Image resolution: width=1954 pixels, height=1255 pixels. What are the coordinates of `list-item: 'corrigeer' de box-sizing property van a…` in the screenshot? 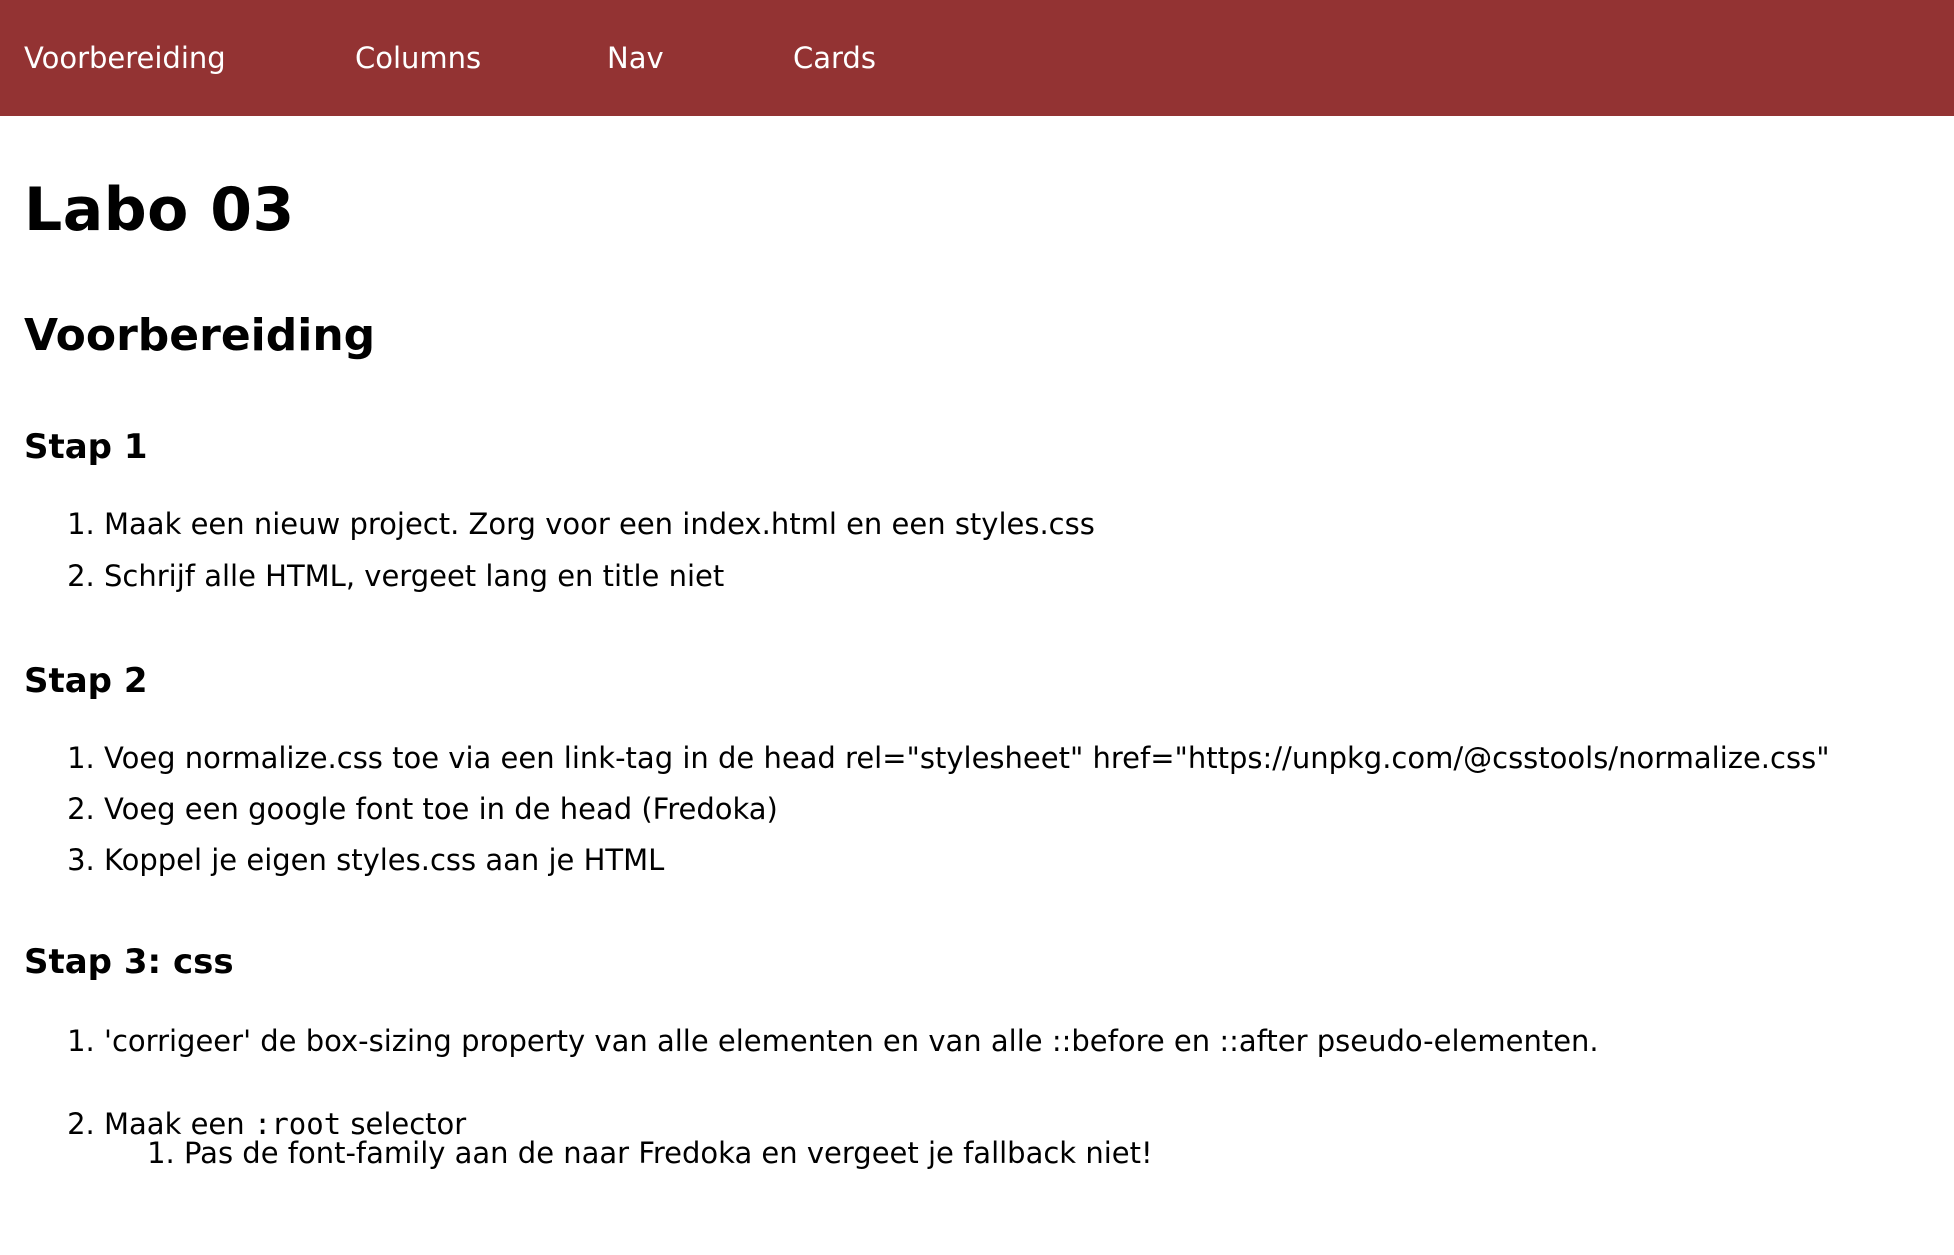 It's located at (1029, 1068).